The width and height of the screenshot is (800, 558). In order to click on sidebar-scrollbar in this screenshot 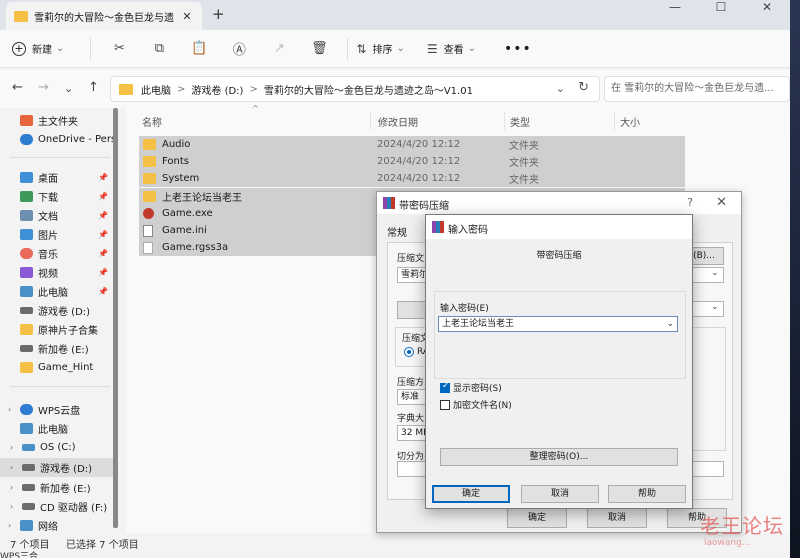, I will do `click(115, 318)`.